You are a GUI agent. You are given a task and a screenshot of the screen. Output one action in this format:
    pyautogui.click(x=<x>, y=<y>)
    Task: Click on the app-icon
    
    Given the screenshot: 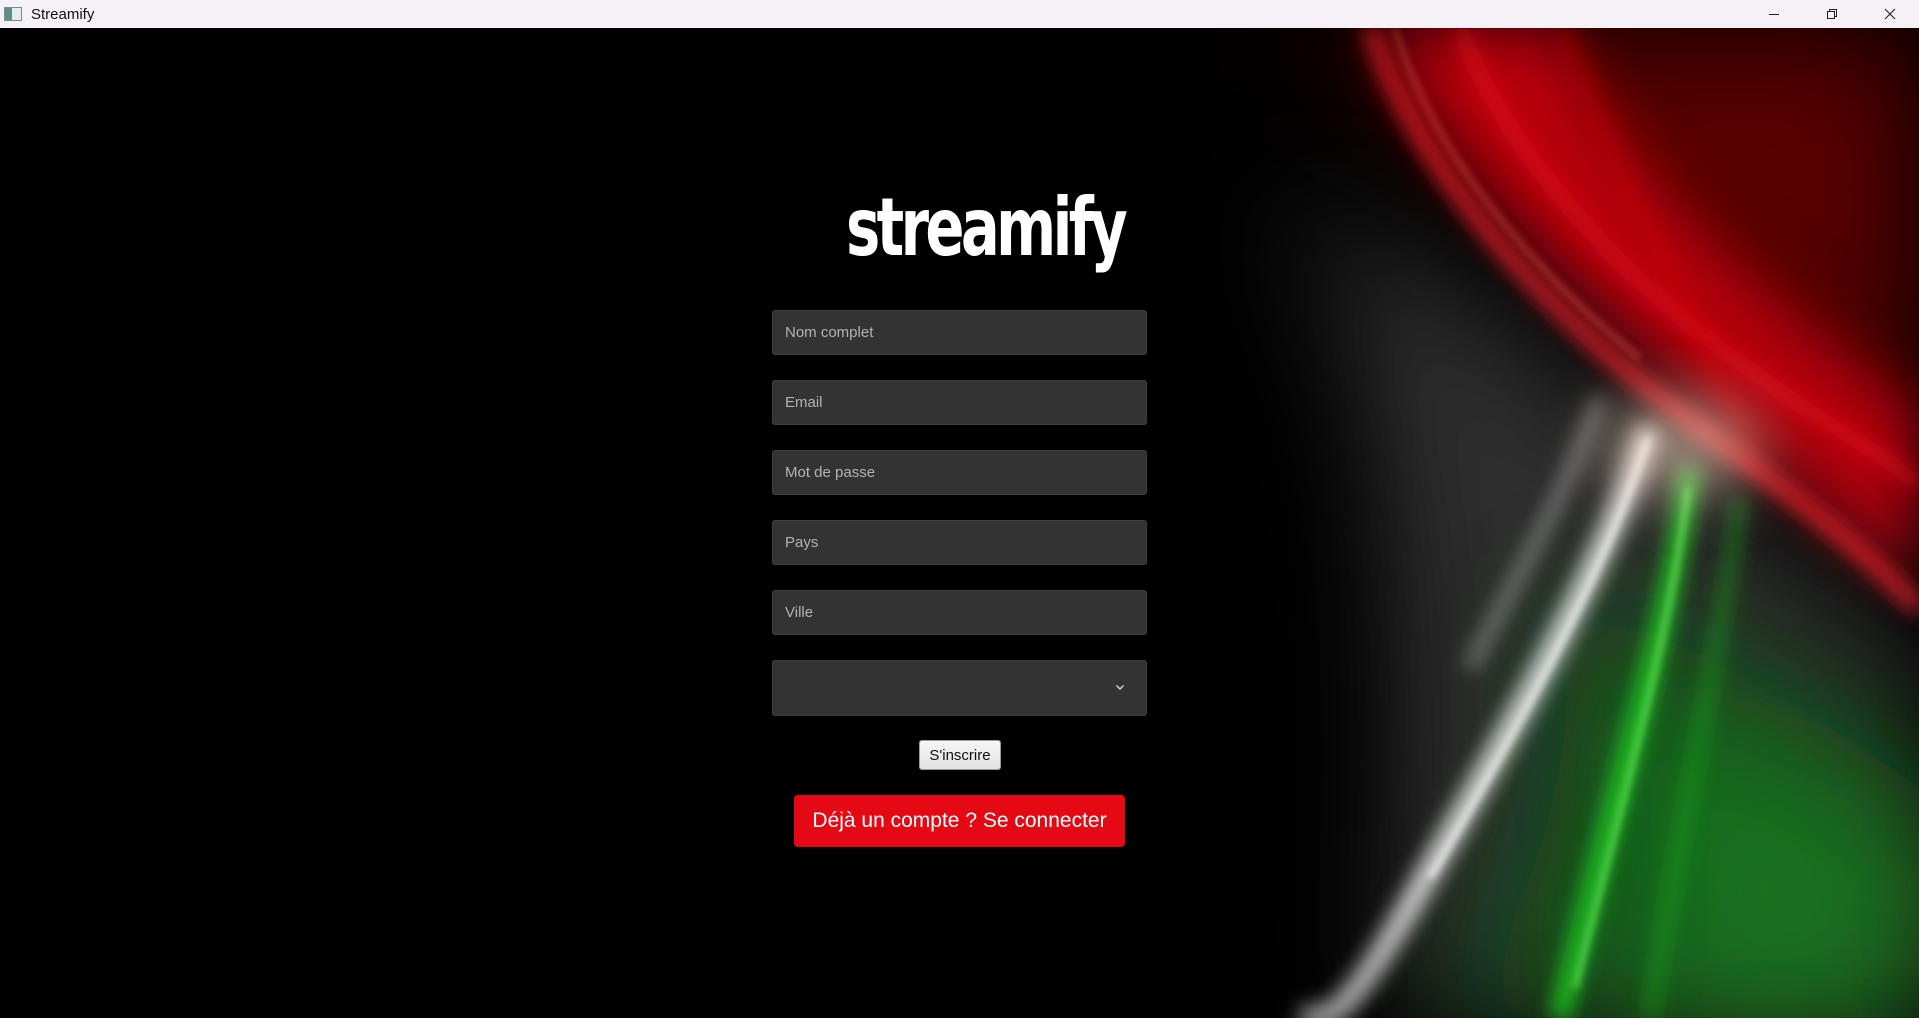 What is the action you would take?
    pyautogui.click(x=13, y=14)
    